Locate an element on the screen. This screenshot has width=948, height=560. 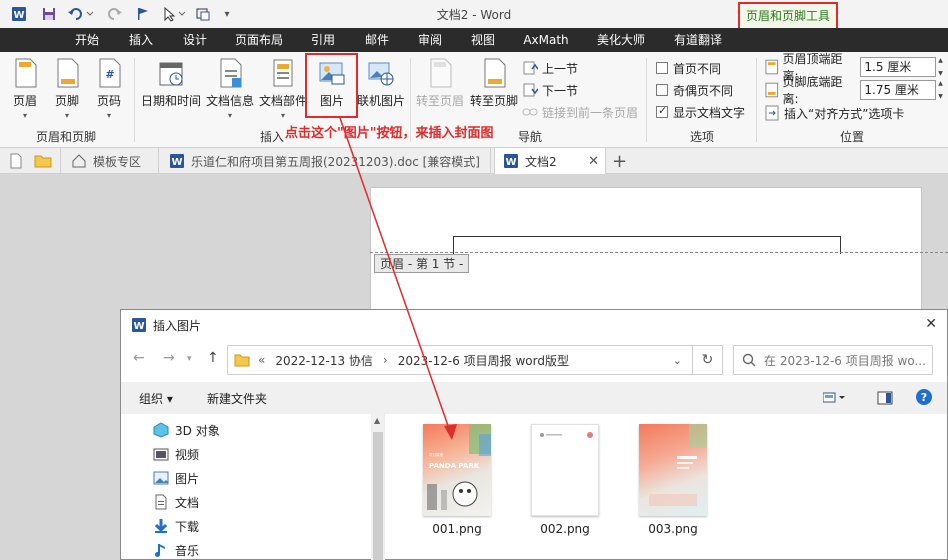
back-arrow-icon: ← is located at coordinates (139, 358).